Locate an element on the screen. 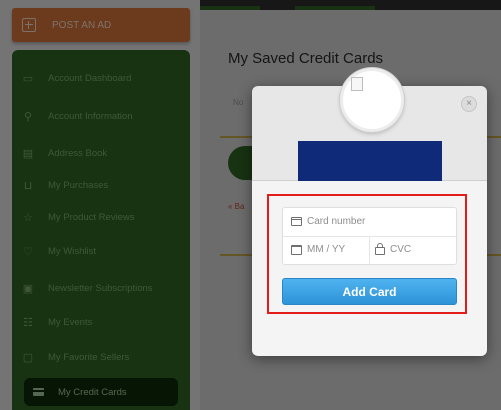 The image size is (501, 410). expiry-input: MM / YY is located at coordinates (318, 249).